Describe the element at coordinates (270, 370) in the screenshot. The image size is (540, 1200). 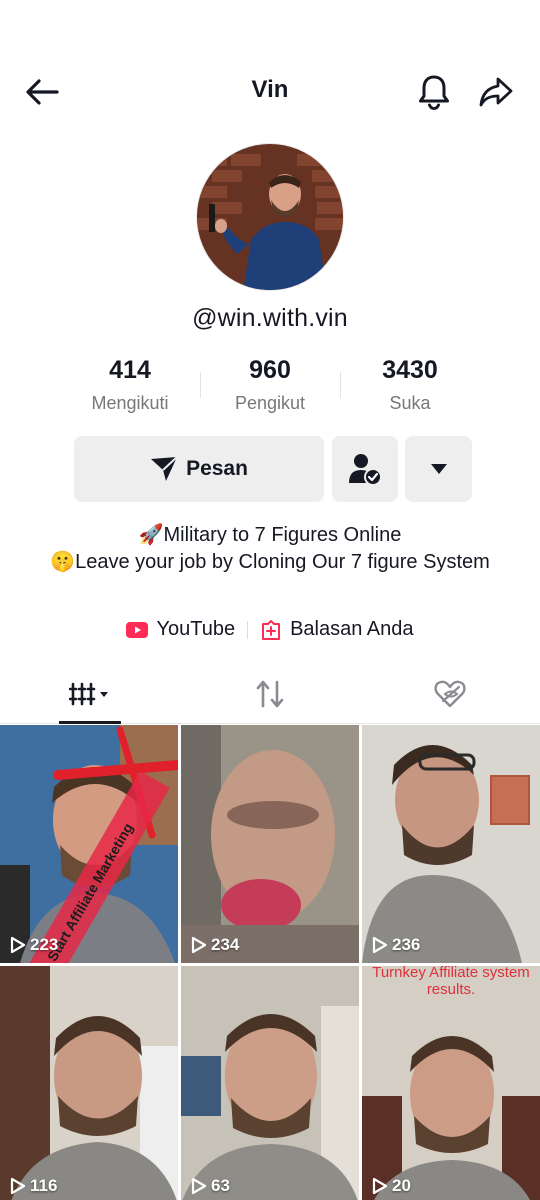
I see `followers-count: 960` at that location.